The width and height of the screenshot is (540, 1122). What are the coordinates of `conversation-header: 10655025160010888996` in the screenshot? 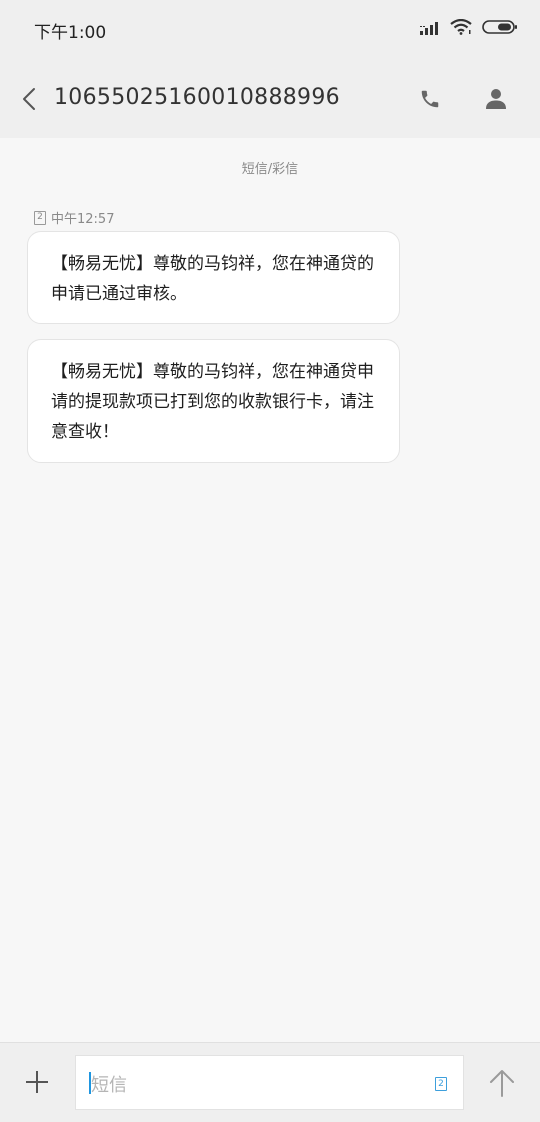 It's located at (270, 98).